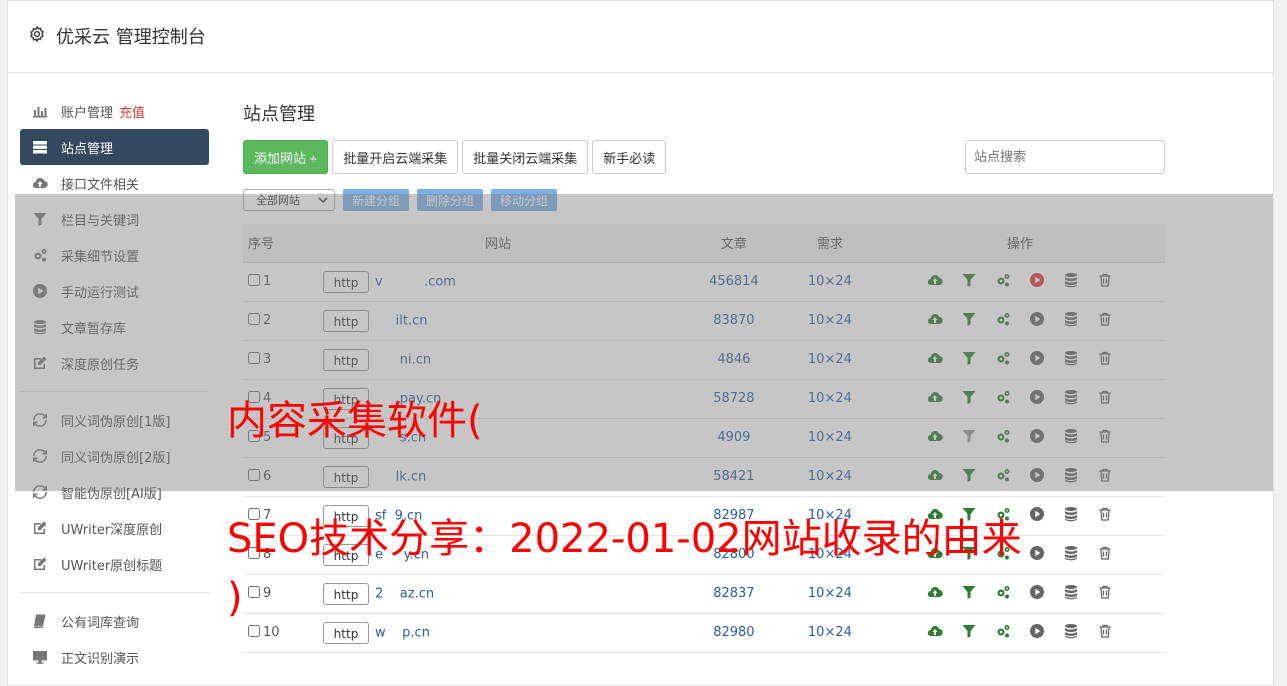  What do you see at coordinates (114, 621) in the screenshot?
I see `sidebar-item-c-0: 公有词库查询` at bounding box center [114, 621].